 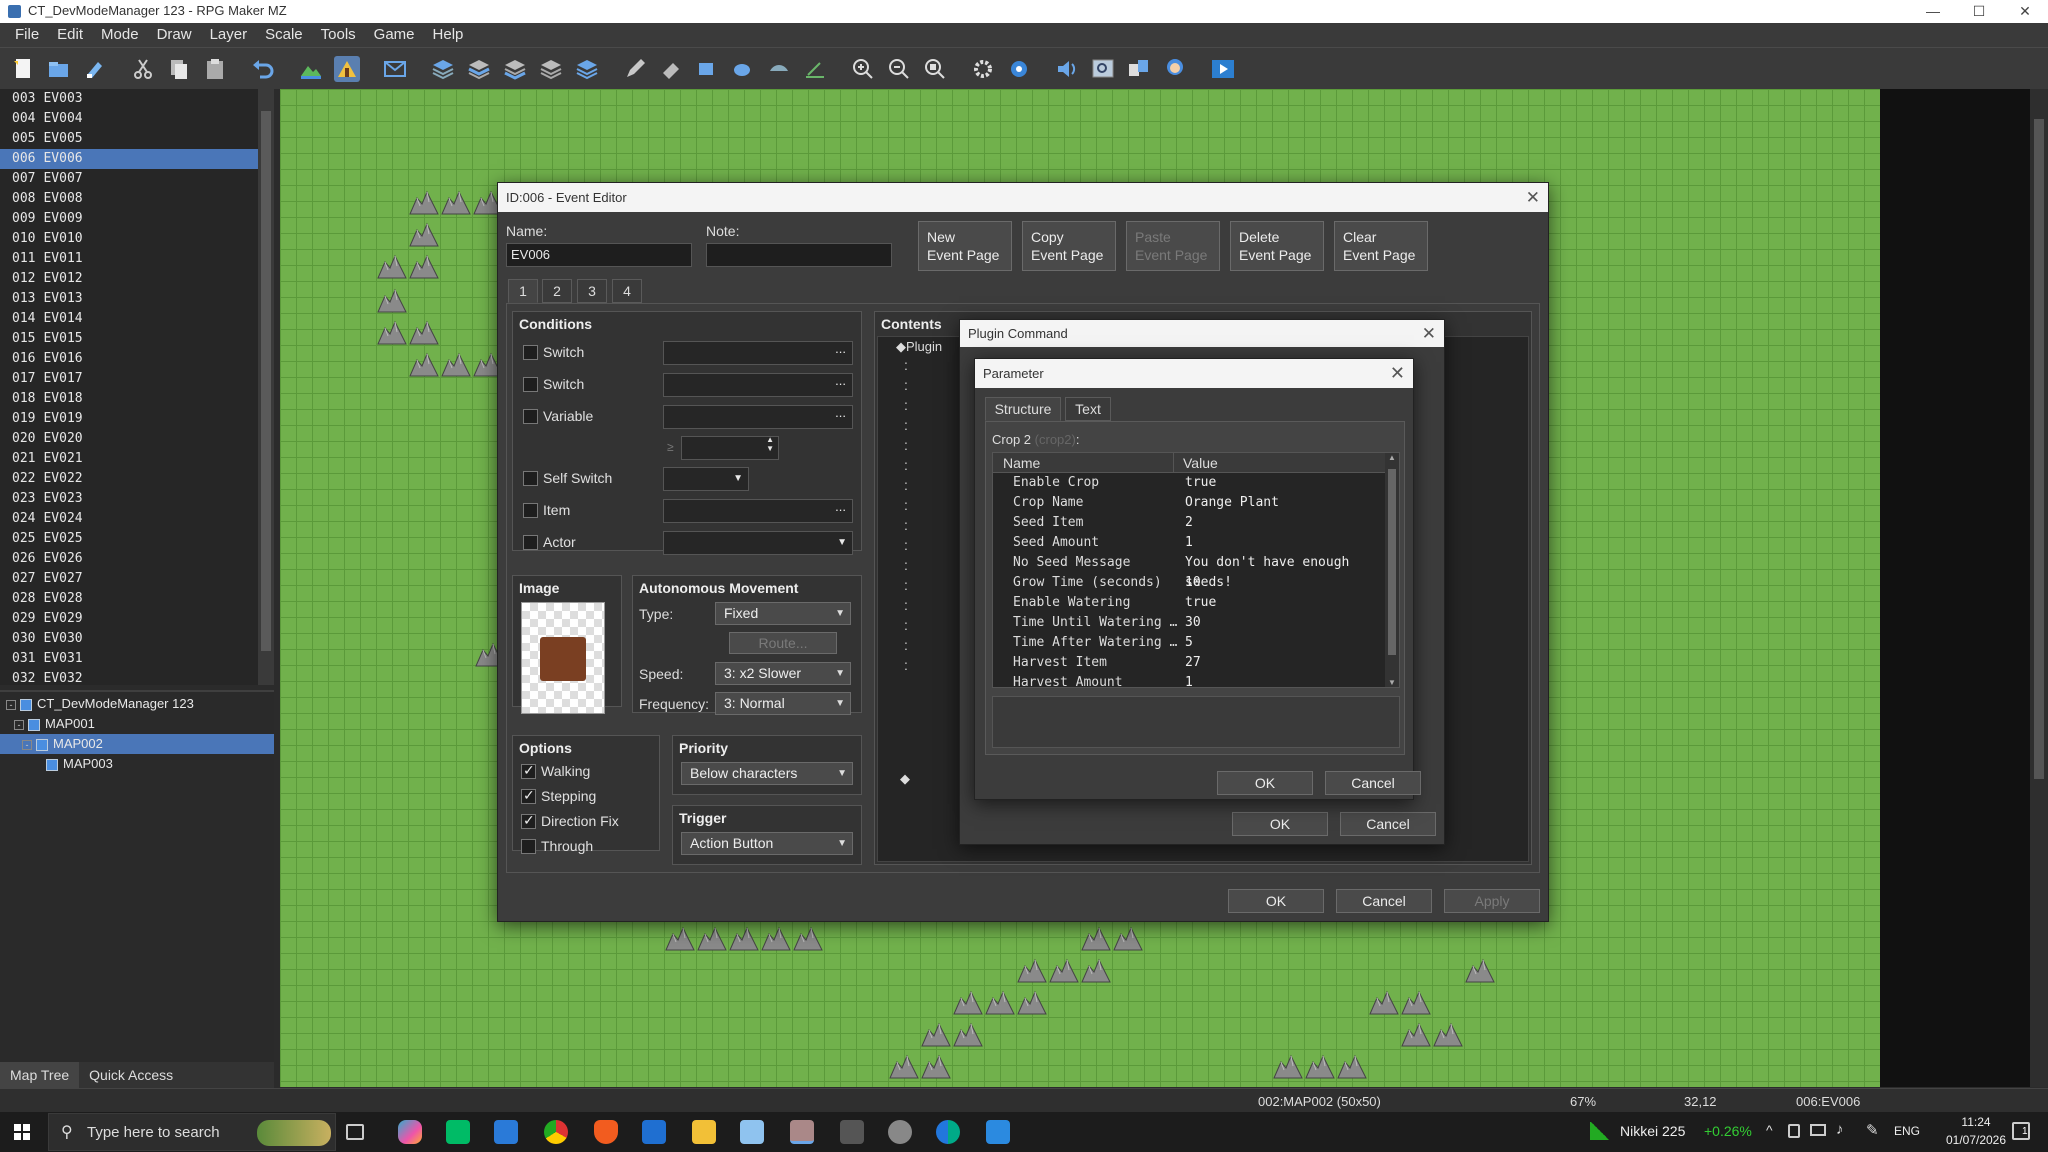 I want to click on minimize-button: —, so click(x=1933, y=11).